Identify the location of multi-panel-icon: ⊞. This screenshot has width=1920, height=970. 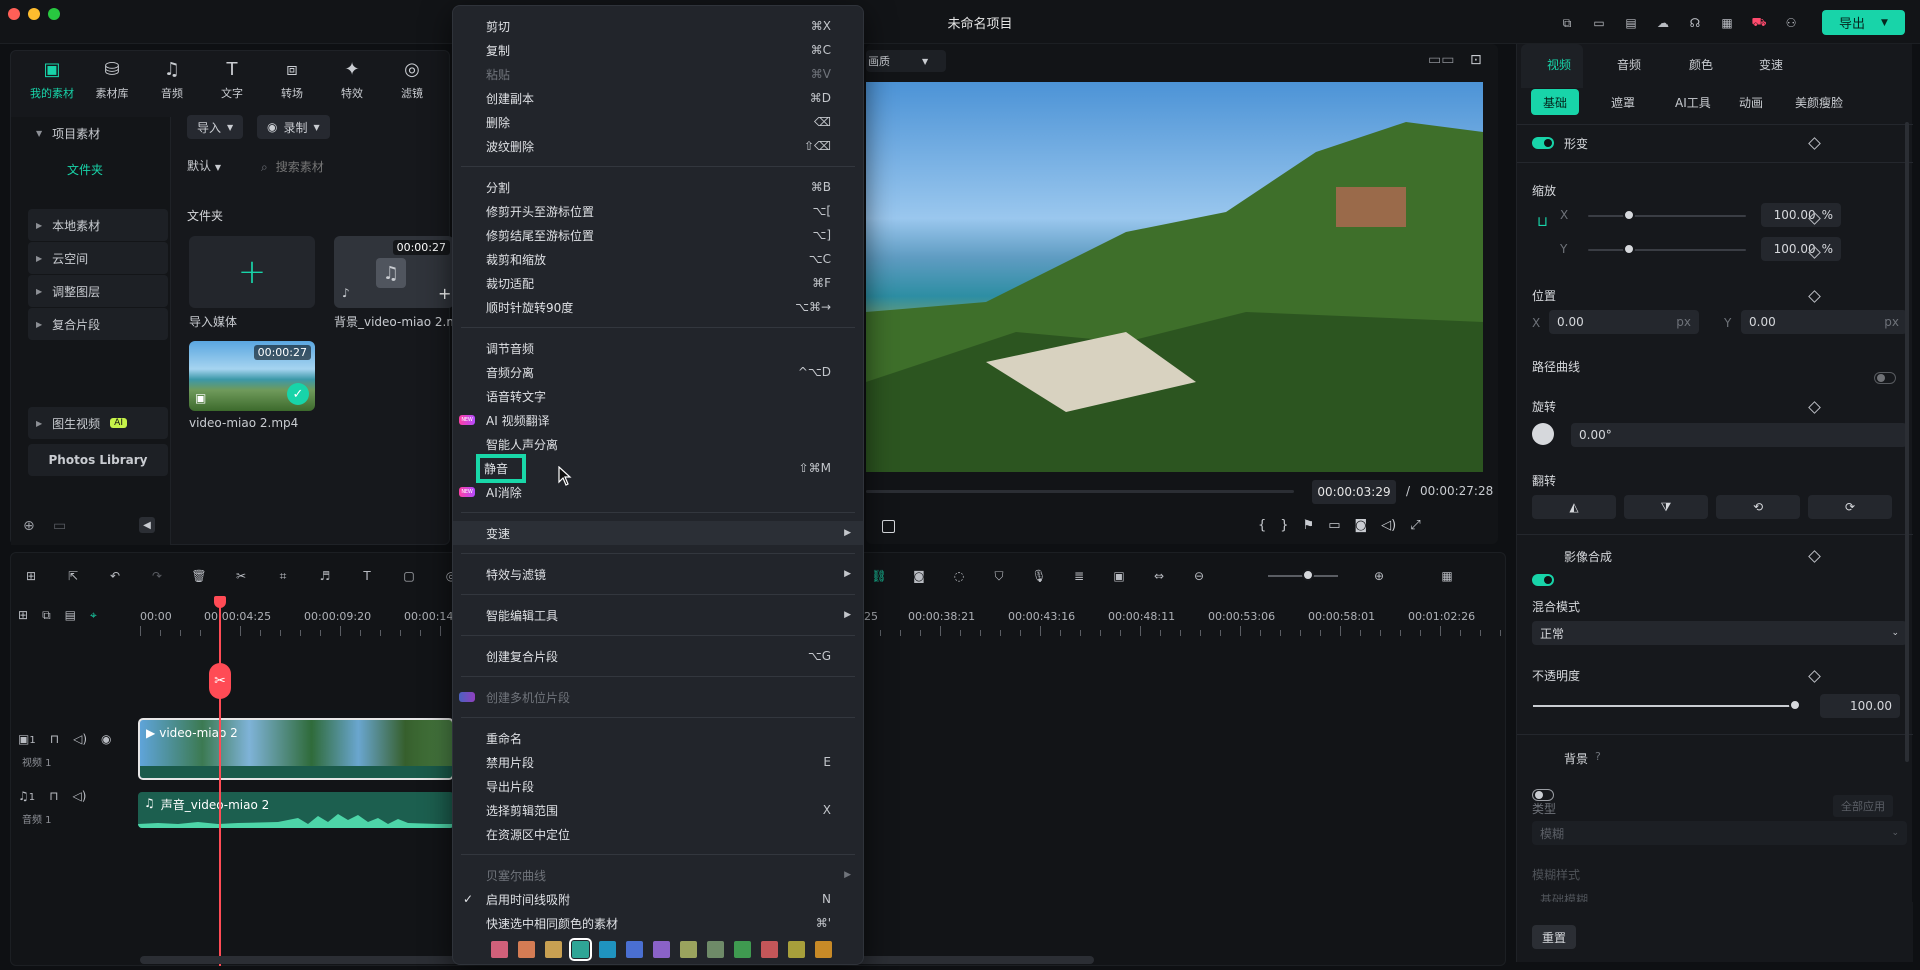
(31, 576).